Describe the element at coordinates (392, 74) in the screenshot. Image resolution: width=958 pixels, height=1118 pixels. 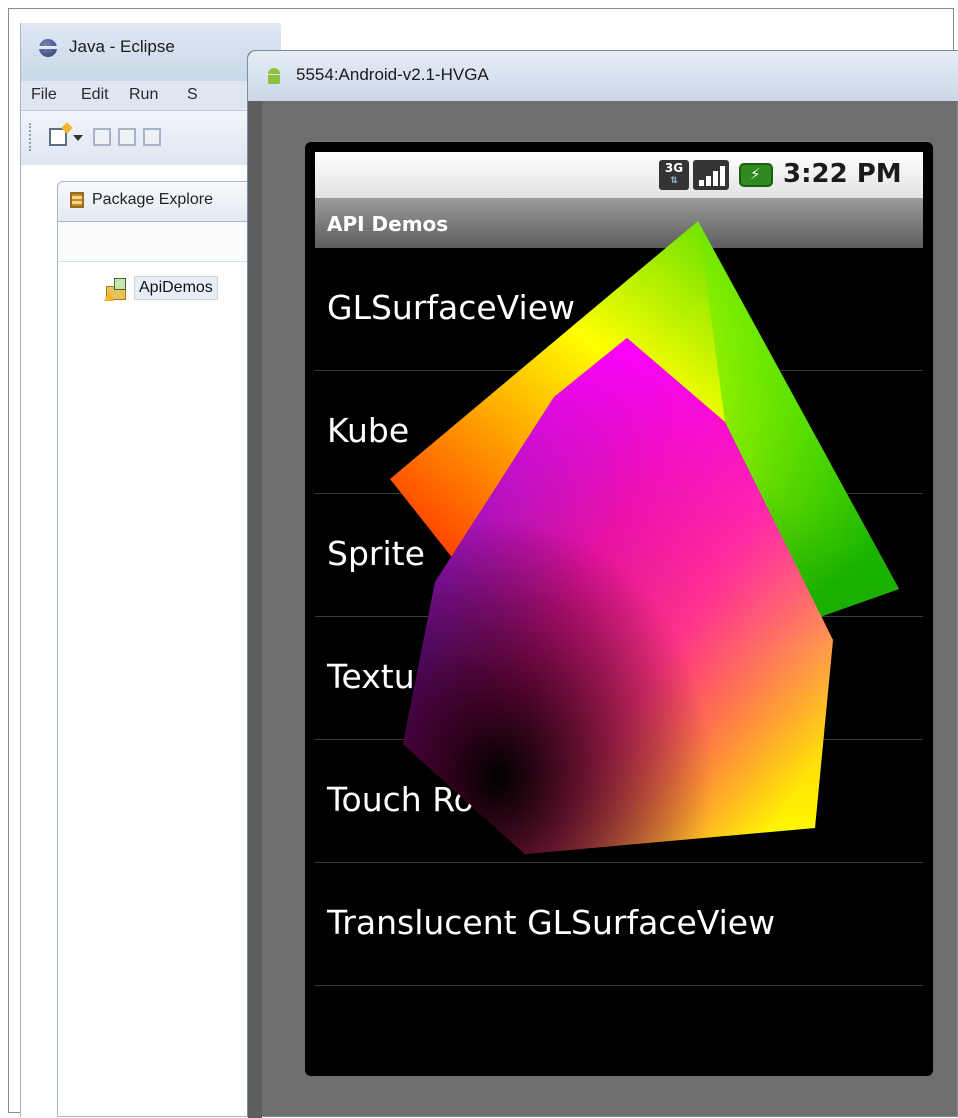
I see `emulator-window-title: 5554:Android-v2.1-HVGA` at that location.